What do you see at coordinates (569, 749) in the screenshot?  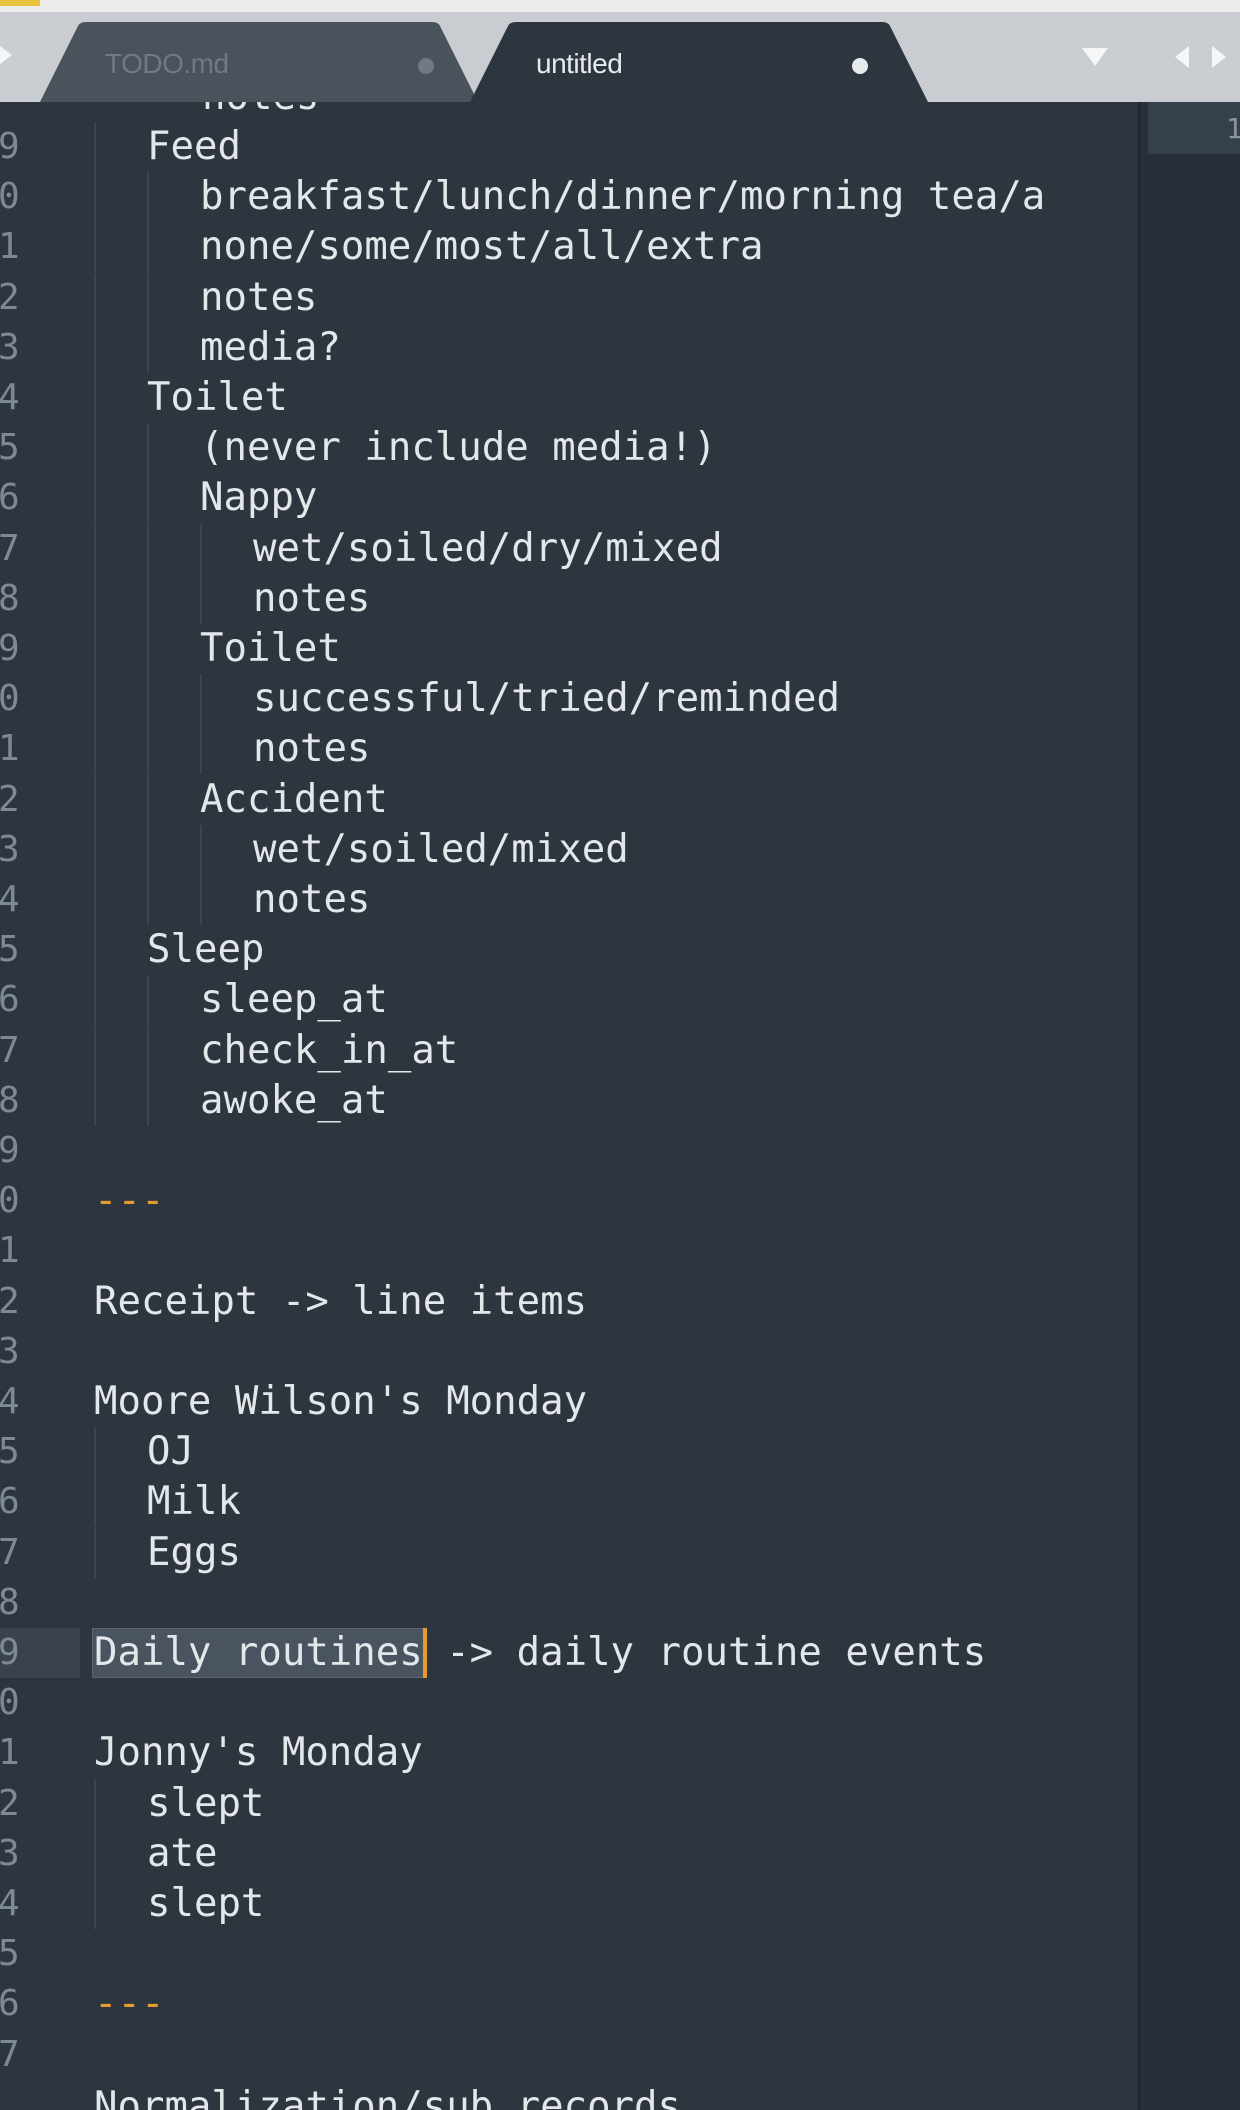 I see `editor-line: 1 notes` at bounding box center [569, 749].